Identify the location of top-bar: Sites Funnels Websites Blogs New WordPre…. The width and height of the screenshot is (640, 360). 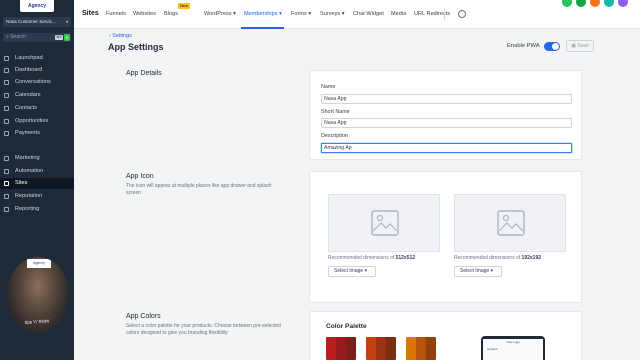
(357, 14).